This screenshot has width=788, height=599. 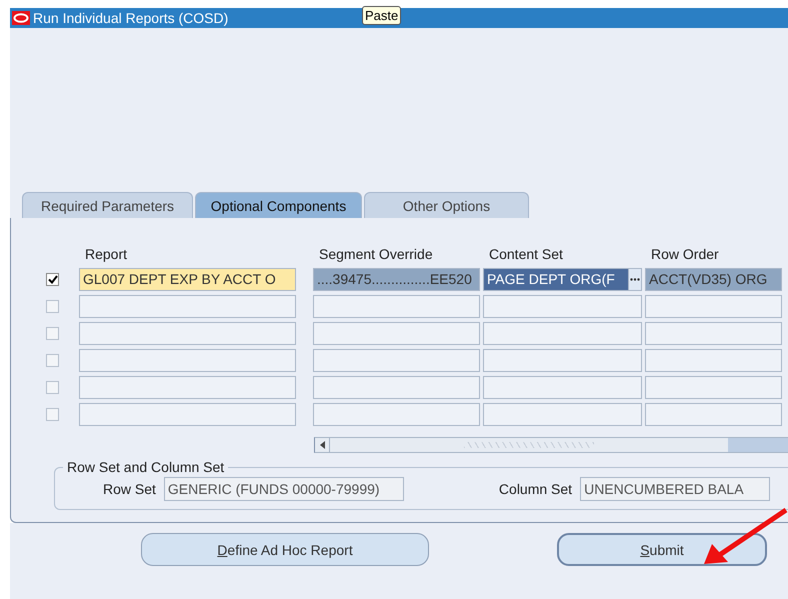 I want to click on horizontal-scrollbar, so click(x=551, y=445).